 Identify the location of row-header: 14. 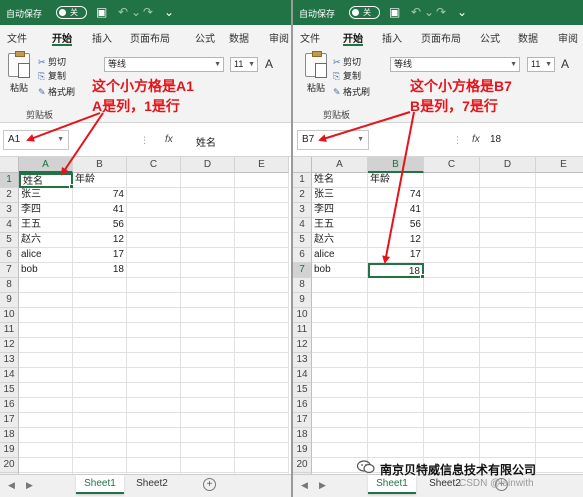
(9, 375).